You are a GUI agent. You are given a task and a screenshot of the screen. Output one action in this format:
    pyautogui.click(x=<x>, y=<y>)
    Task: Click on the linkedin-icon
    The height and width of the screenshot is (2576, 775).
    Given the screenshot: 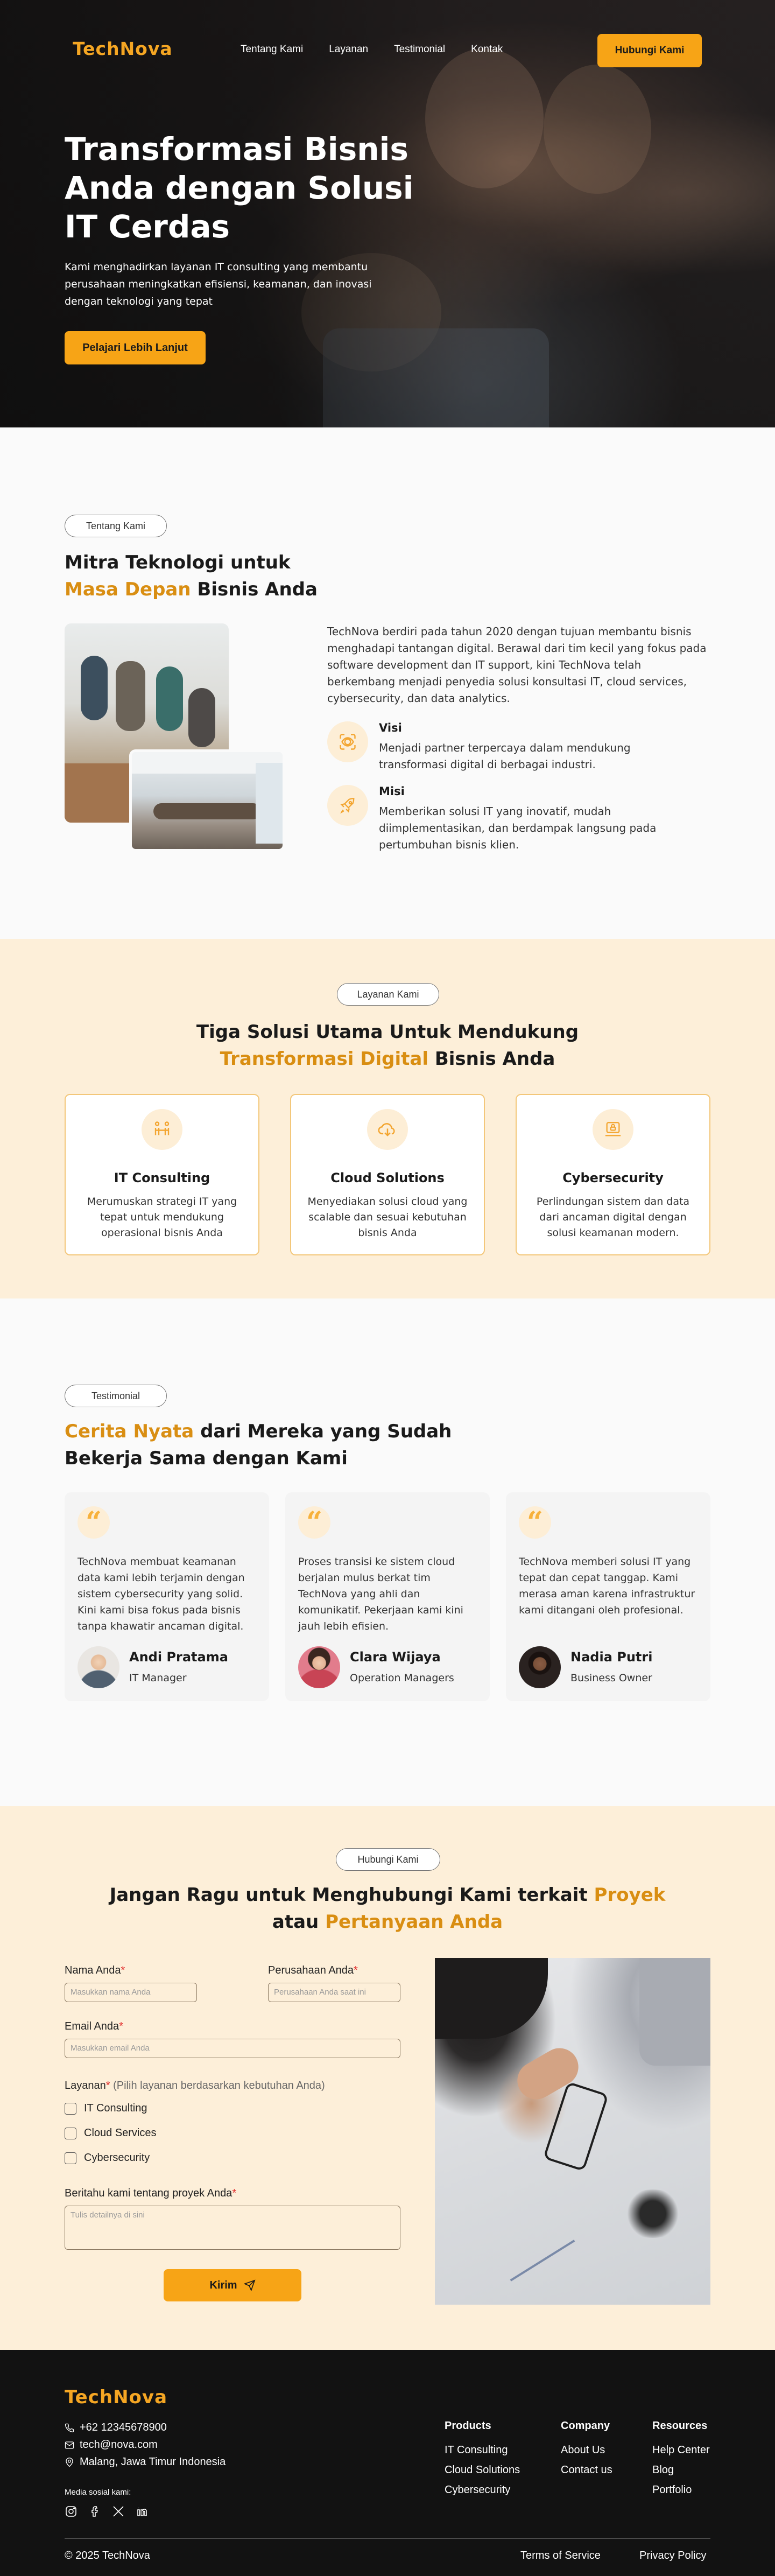 What is the action you would take?
    pyautogui.click(x=142, y=2511)
    